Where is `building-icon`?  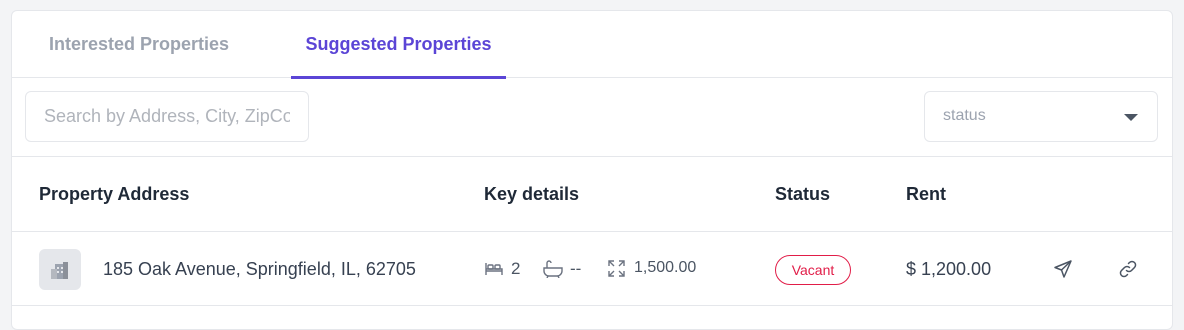 building-icon is located at coordinates (59, 270).